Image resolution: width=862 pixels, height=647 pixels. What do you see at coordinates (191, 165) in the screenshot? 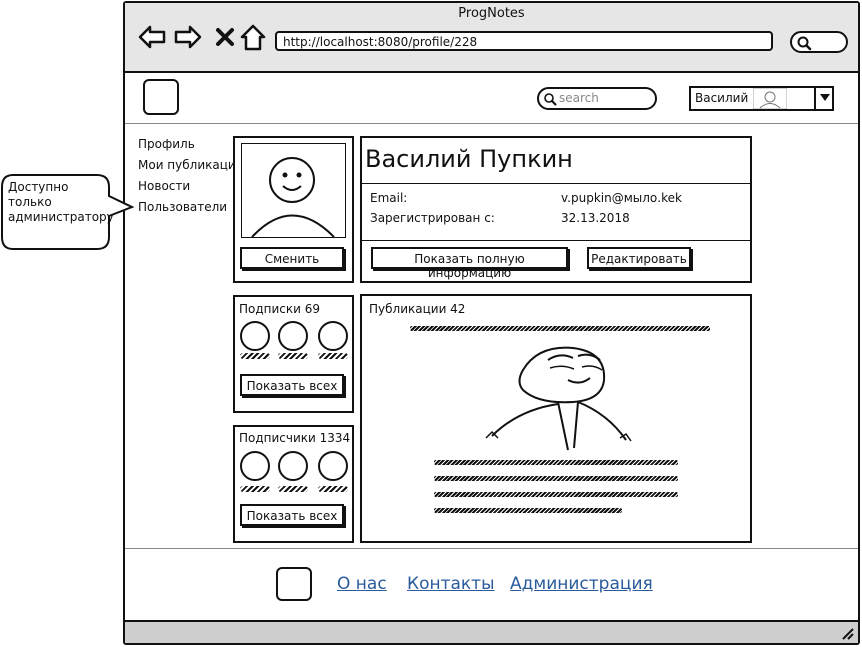
I see `sidebar-item-my-publications: Мои публикации` at bounding box center [191, 165].